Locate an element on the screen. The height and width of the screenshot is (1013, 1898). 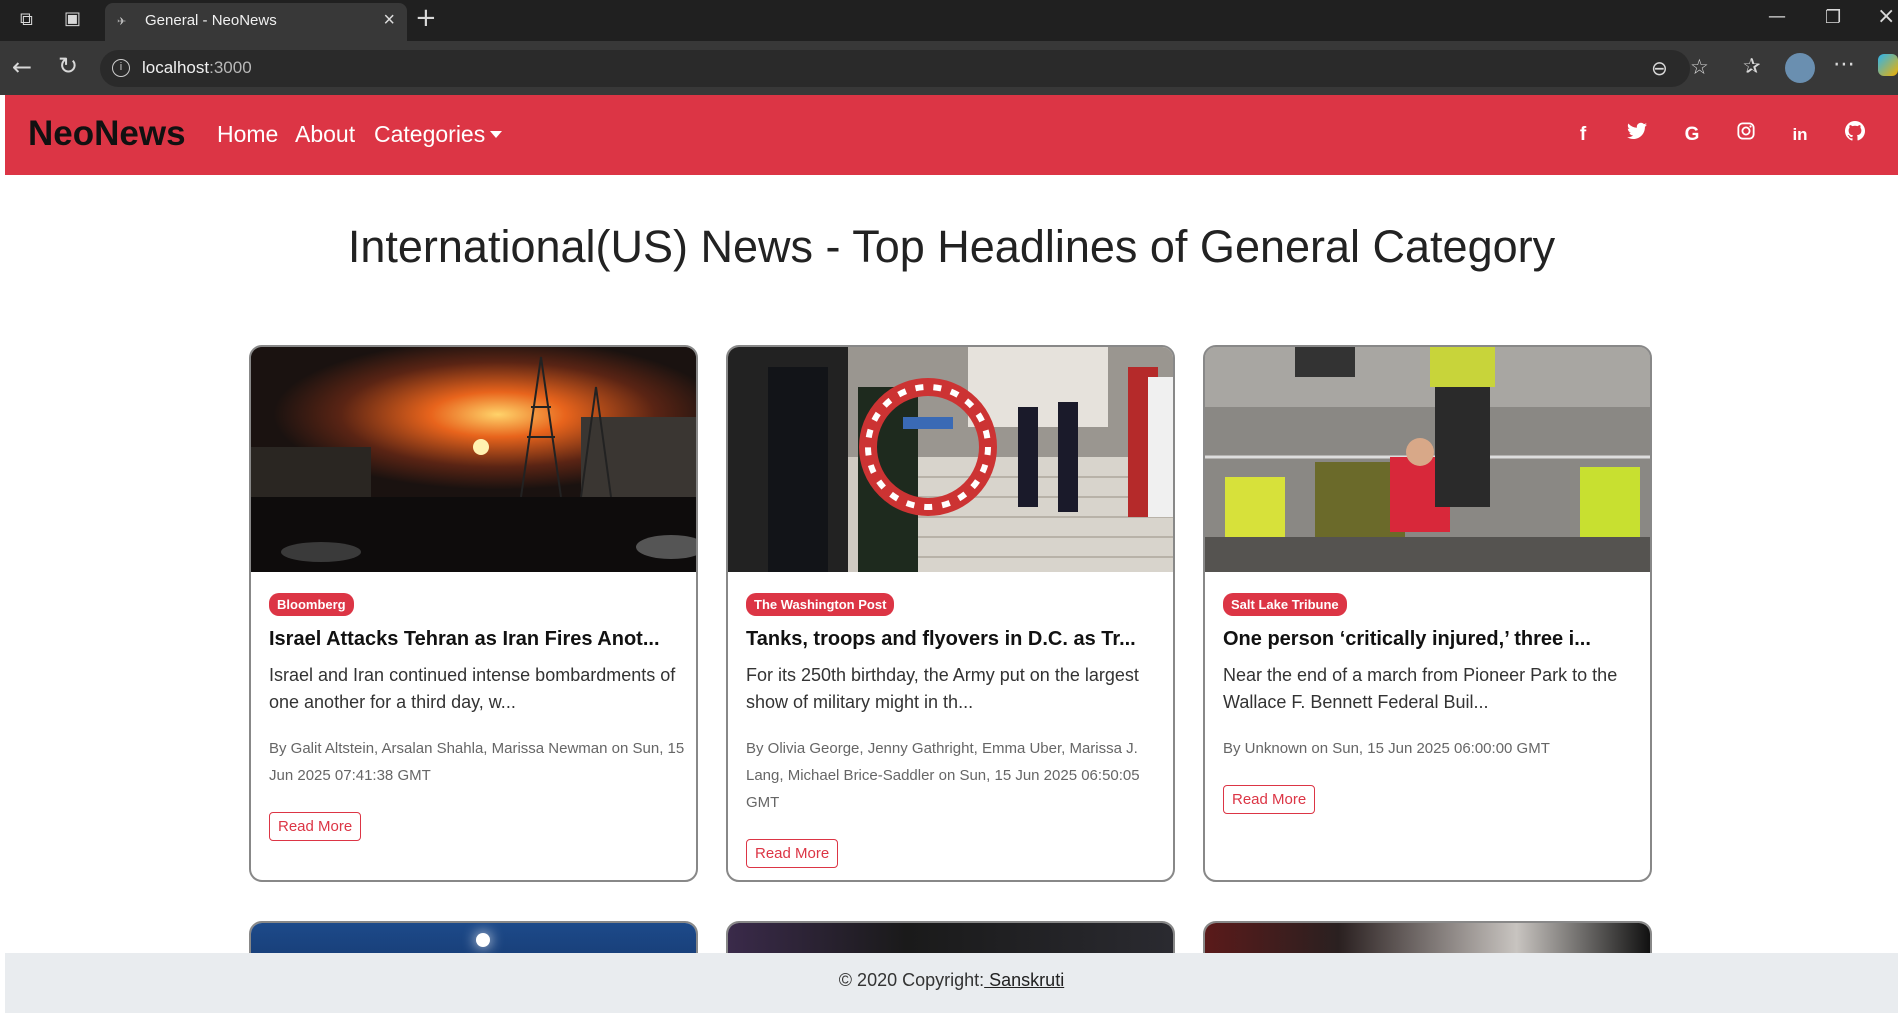
linkedin-icon: in is located at coordinates (1800, 135).